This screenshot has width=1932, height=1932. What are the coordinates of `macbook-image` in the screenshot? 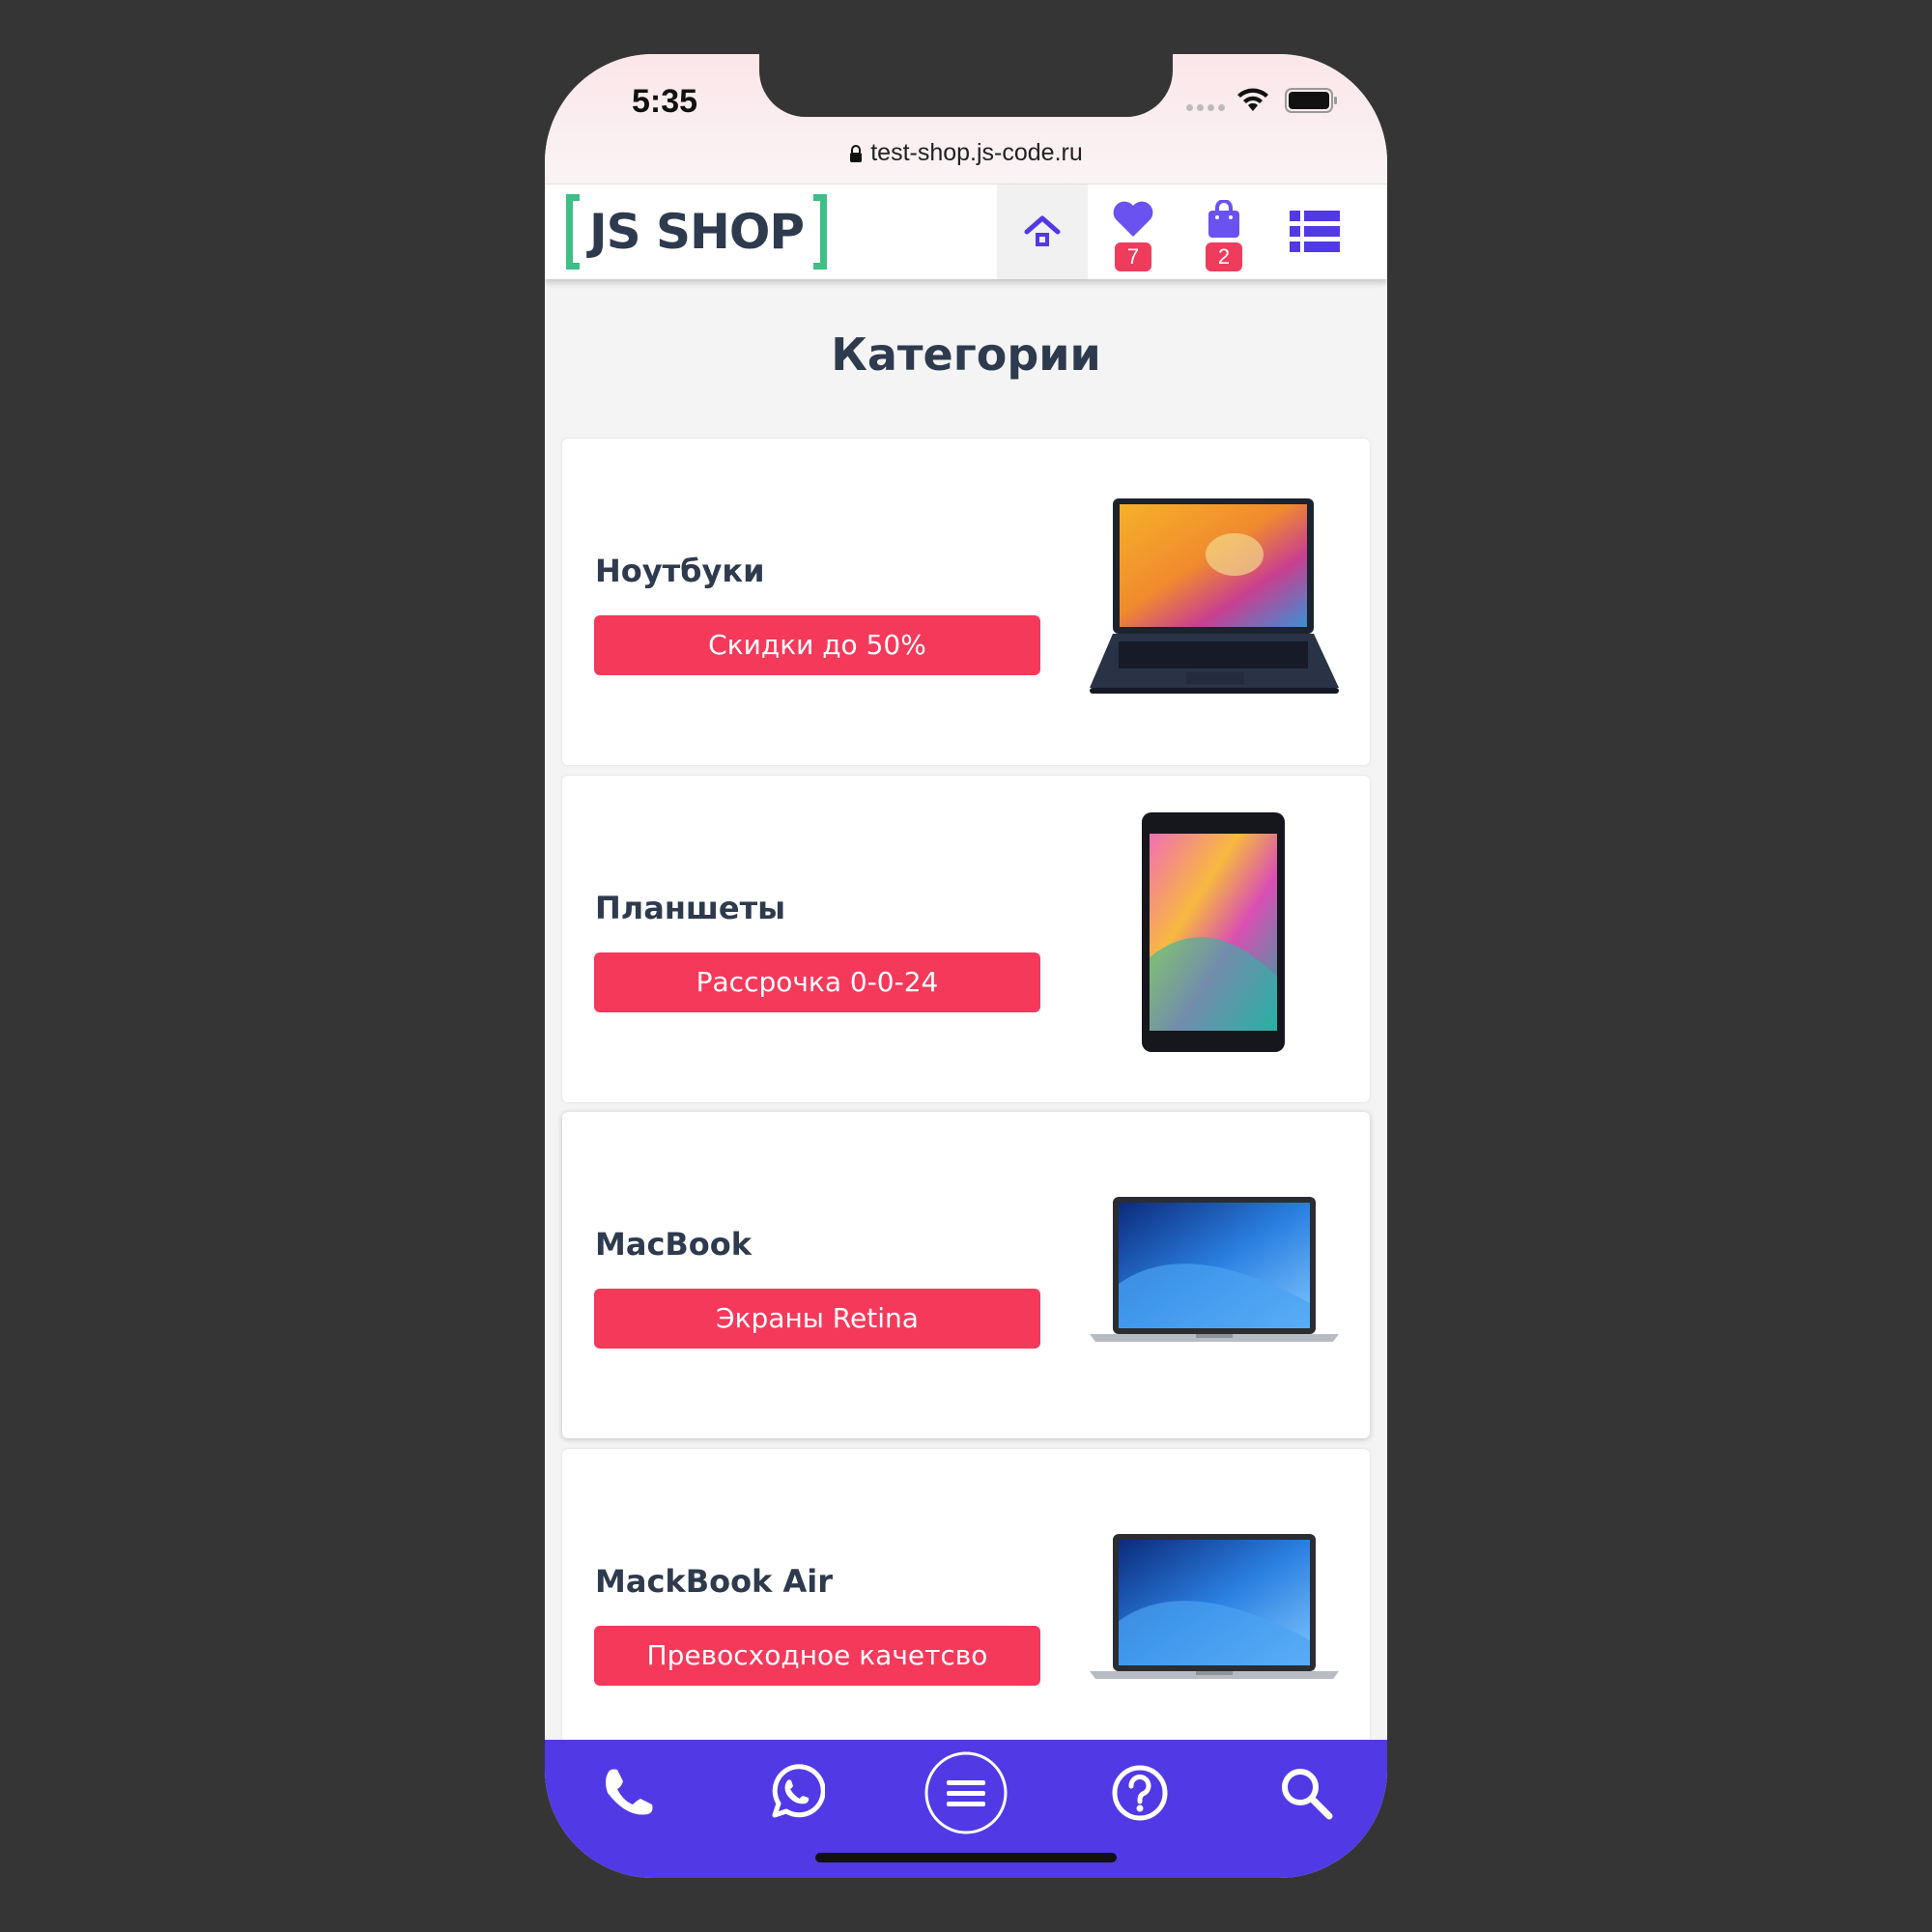 It's located at (1214, 1269).